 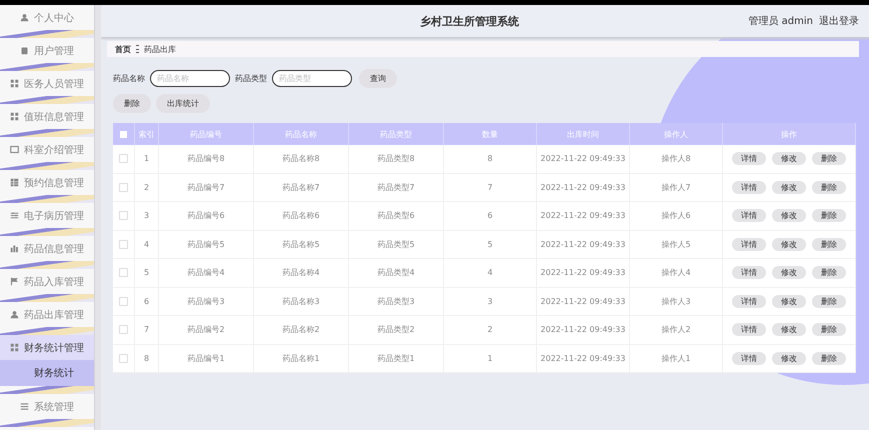 I want to click on table-cell: 5, so click(x=147, y=272).